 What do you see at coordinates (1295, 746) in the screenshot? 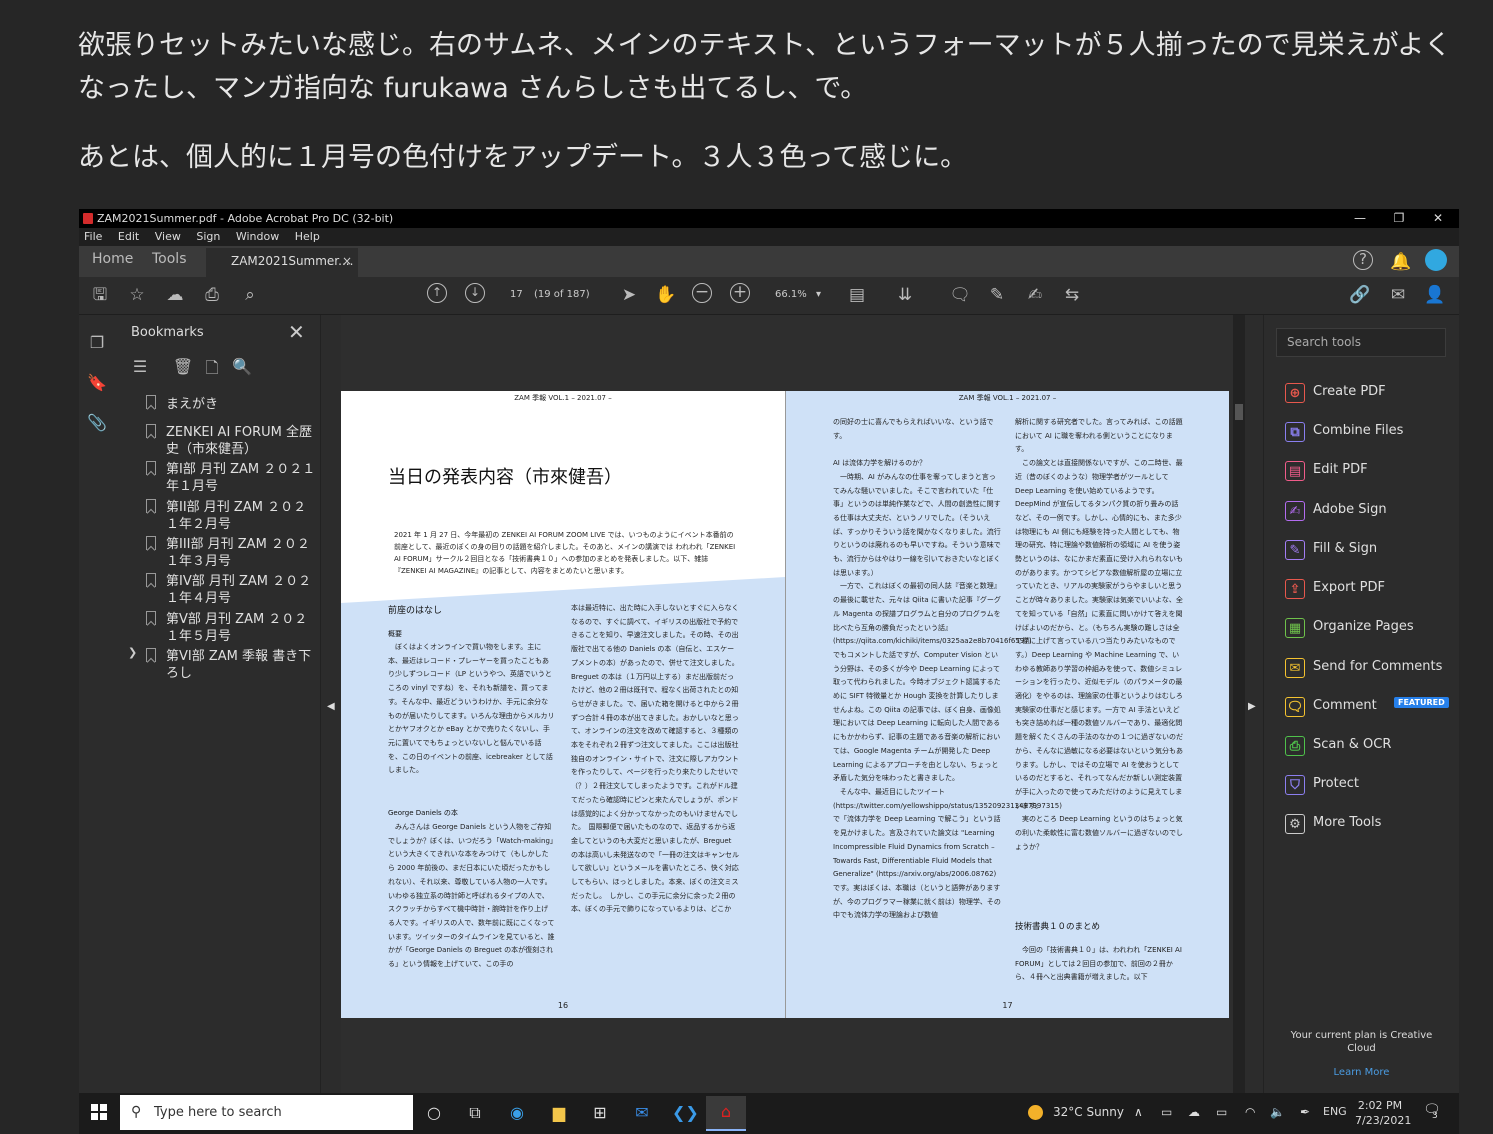
I see `scan-ocr-icon: ⎙` at bounding box center [1295, 746].